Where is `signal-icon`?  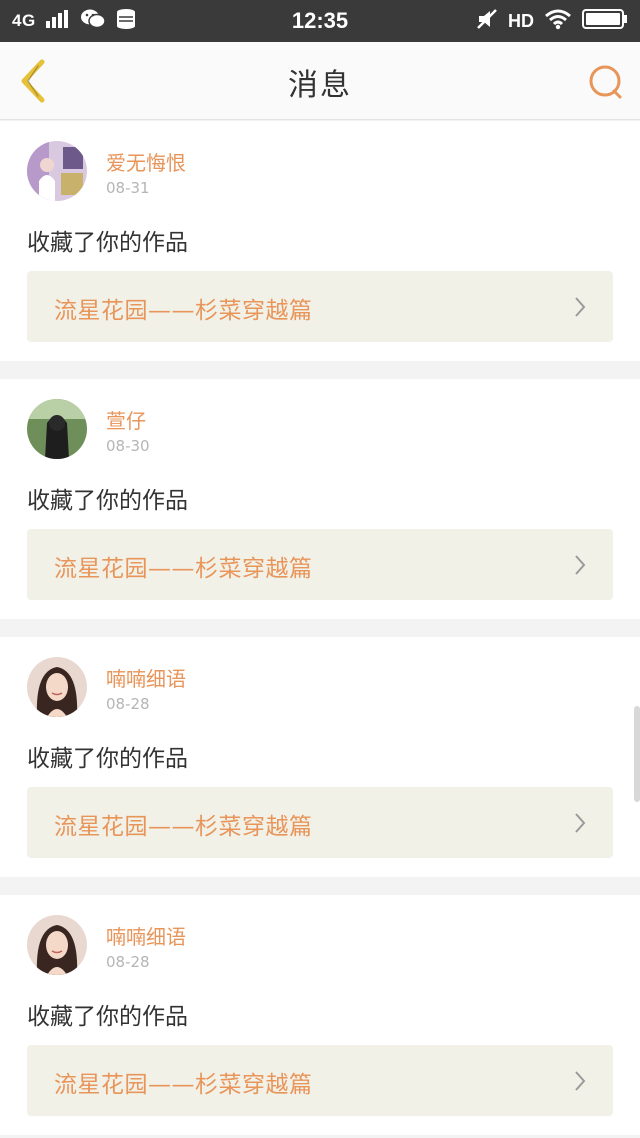 signal-icon is located at coordinates (57, 21).